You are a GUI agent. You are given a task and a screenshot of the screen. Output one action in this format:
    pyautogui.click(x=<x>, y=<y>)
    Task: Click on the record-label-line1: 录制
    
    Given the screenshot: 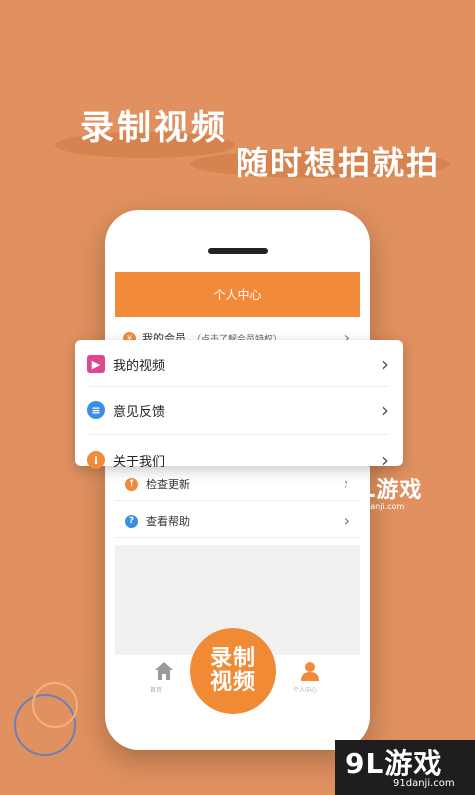 What is the action you would take?
    pyautogui.click(x=232, y=658)
    